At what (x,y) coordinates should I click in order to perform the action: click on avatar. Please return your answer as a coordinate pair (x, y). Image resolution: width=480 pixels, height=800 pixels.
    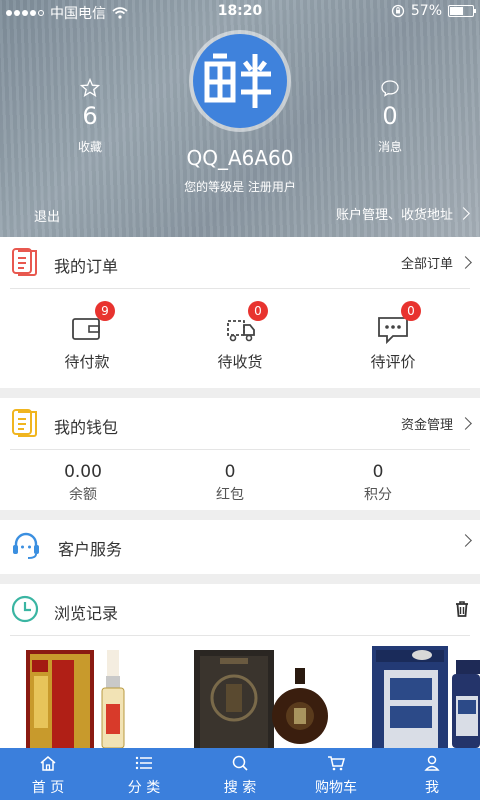
    Looking at the image, I should click on (240, 81).